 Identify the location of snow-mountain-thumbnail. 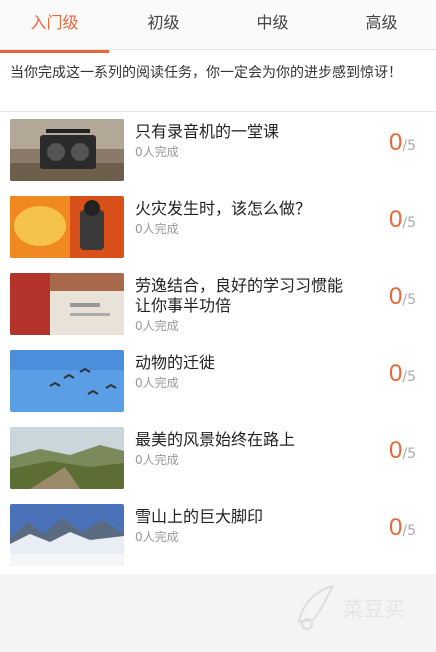
(67, 535).